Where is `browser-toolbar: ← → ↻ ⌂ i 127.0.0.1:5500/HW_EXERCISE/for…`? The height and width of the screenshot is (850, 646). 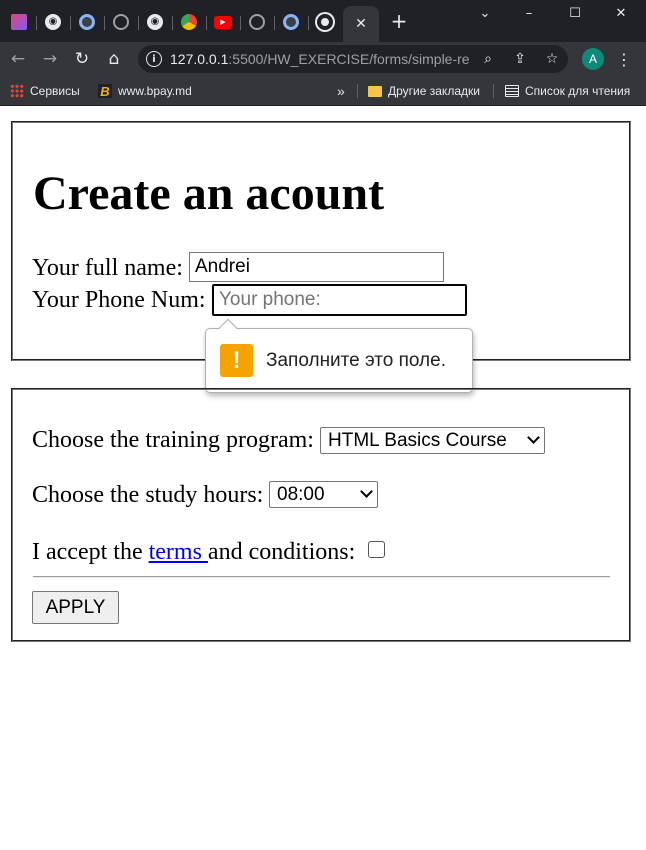
browser-toolbar: ← → ↻ ⌂ i 127.0.0.1:5500/HW_EXERCISE/for… is located at coordinates (323, 59).